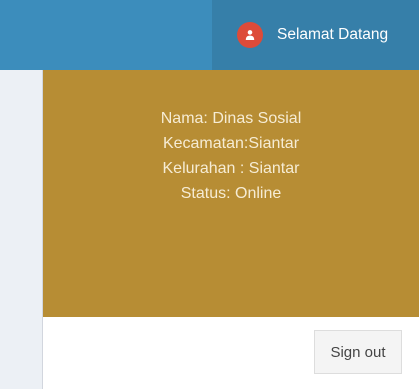 Image resolution: width=419 pixels, height=389 pixels. I want to click on sign-out-button: Sign out, so click(358, 352).